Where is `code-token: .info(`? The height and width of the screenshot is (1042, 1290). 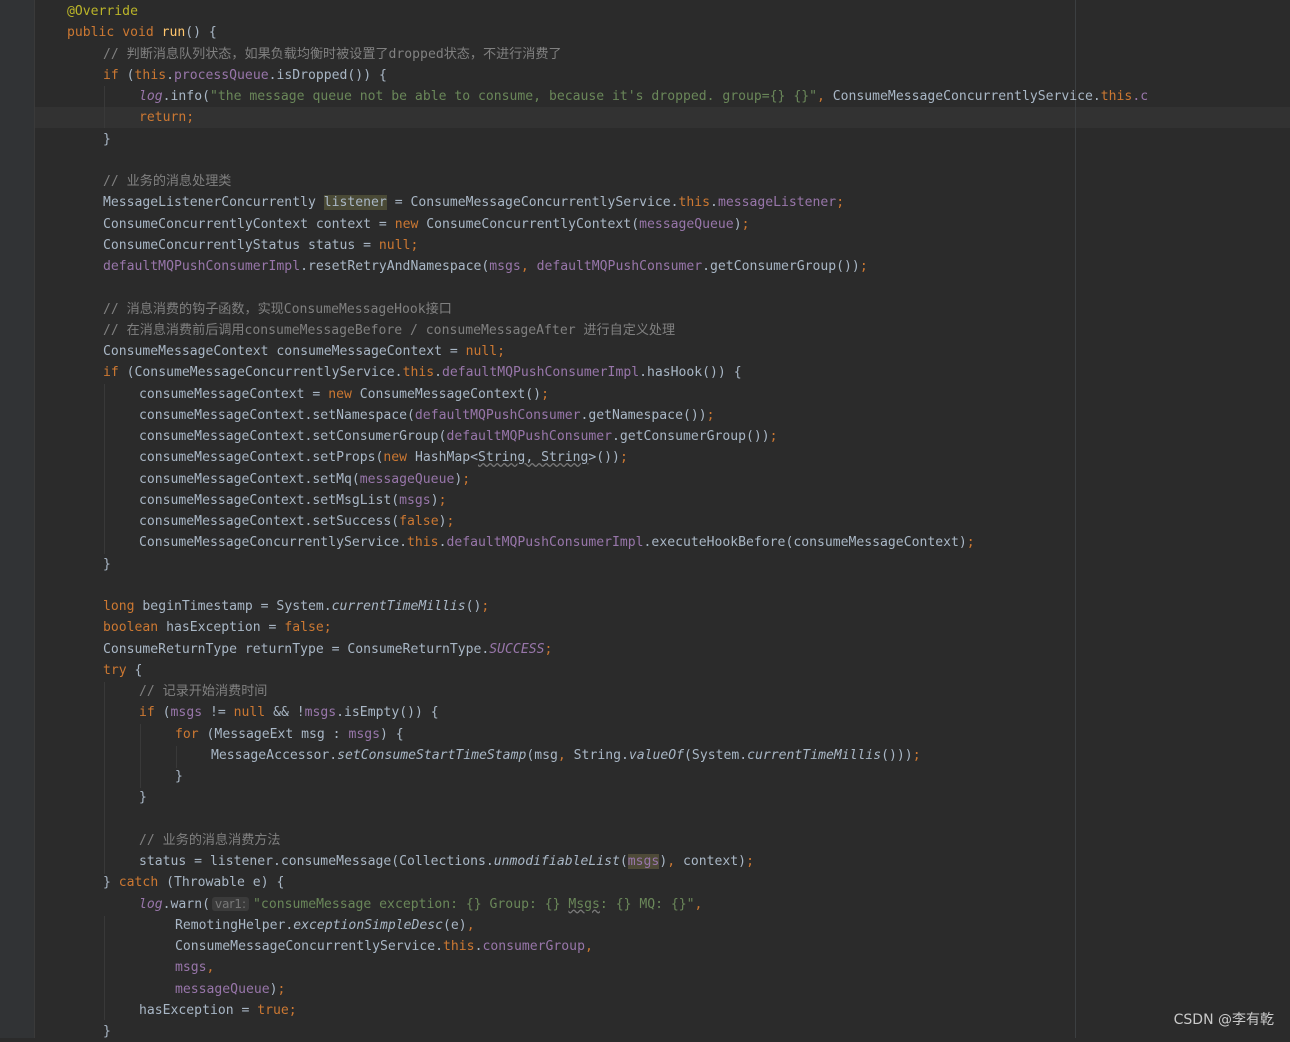 code-token: .info( is located at coordinates (186, 96).